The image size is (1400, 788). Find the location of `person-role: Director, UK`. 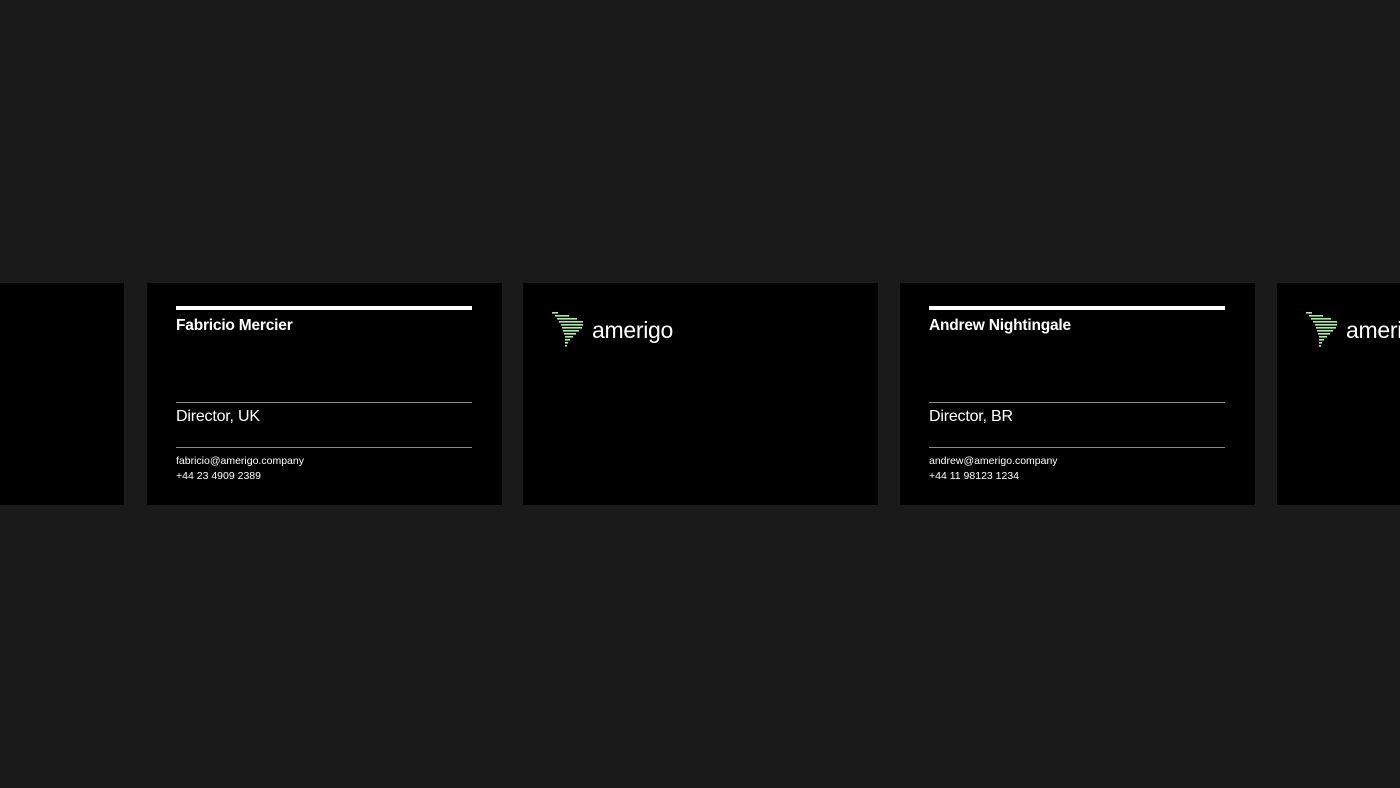

person-role: Director, UK is located at coordinates (218, 416).